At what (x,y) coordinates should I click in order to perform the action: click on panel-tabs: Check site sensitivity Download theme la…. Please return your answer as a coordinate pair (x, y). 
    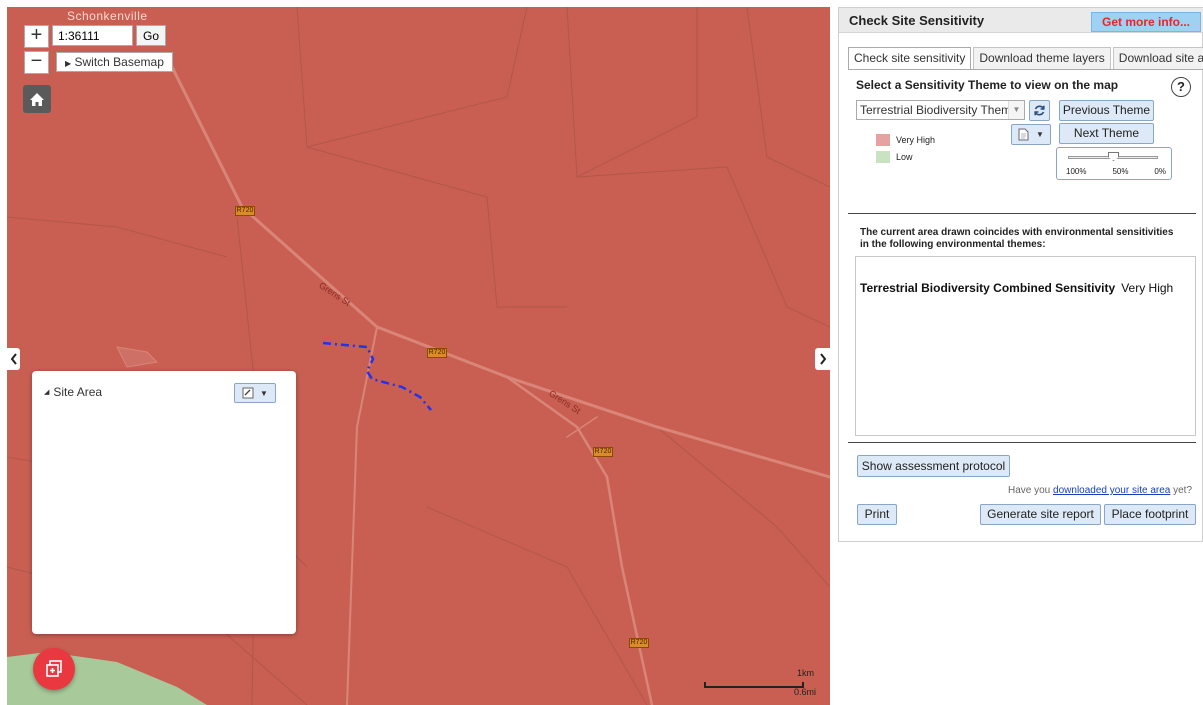
    Looking at the image, I should click on (1025, 58).